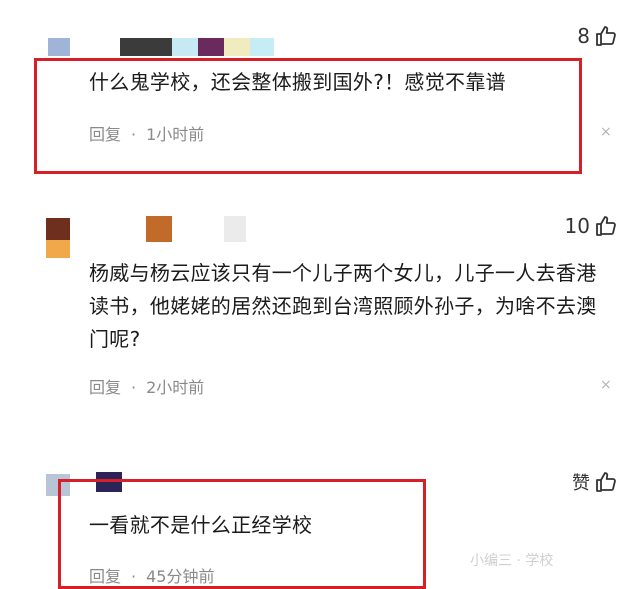 This screenshot has height=589, width=640. I want to click on like-label: 赞, so click(581, 483).